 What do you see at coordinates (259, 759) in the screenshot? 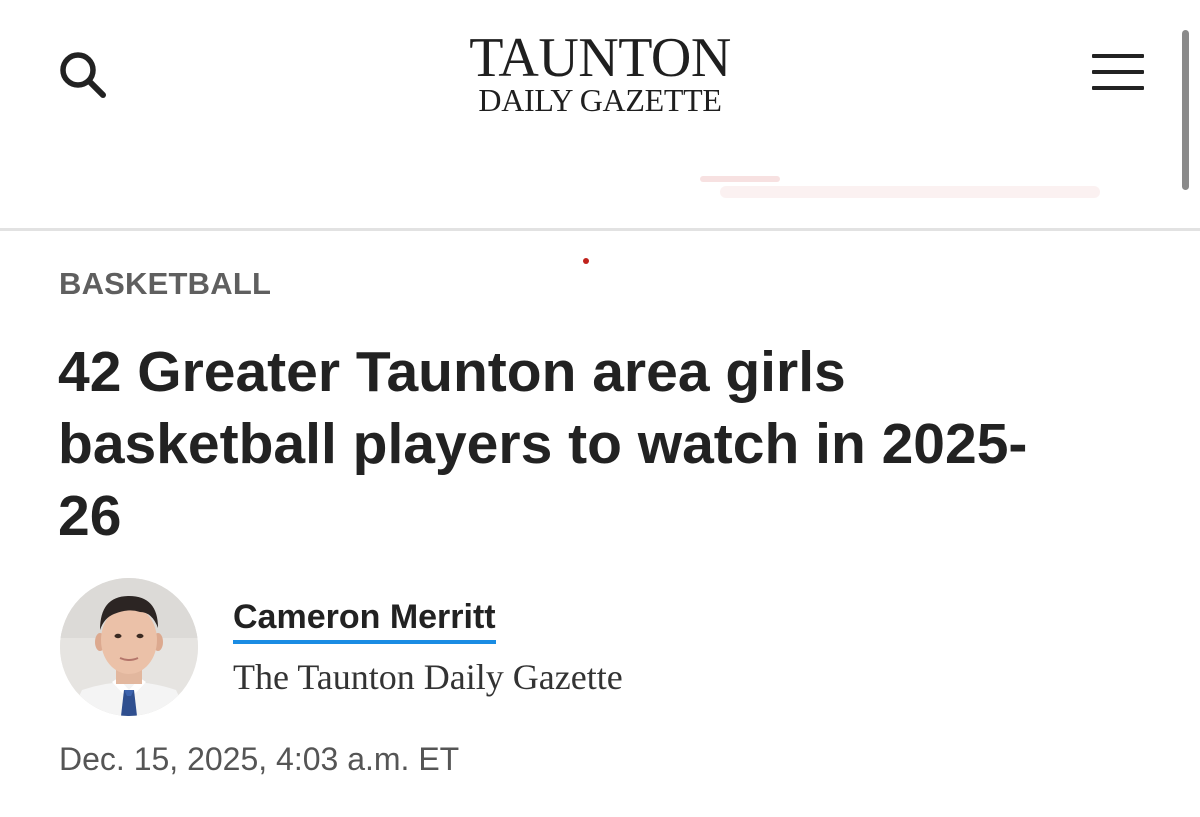
I see `article-timestamp: Dec. 15, 2025, 4:03 a.m. ET` at bounding box center [259, 759].